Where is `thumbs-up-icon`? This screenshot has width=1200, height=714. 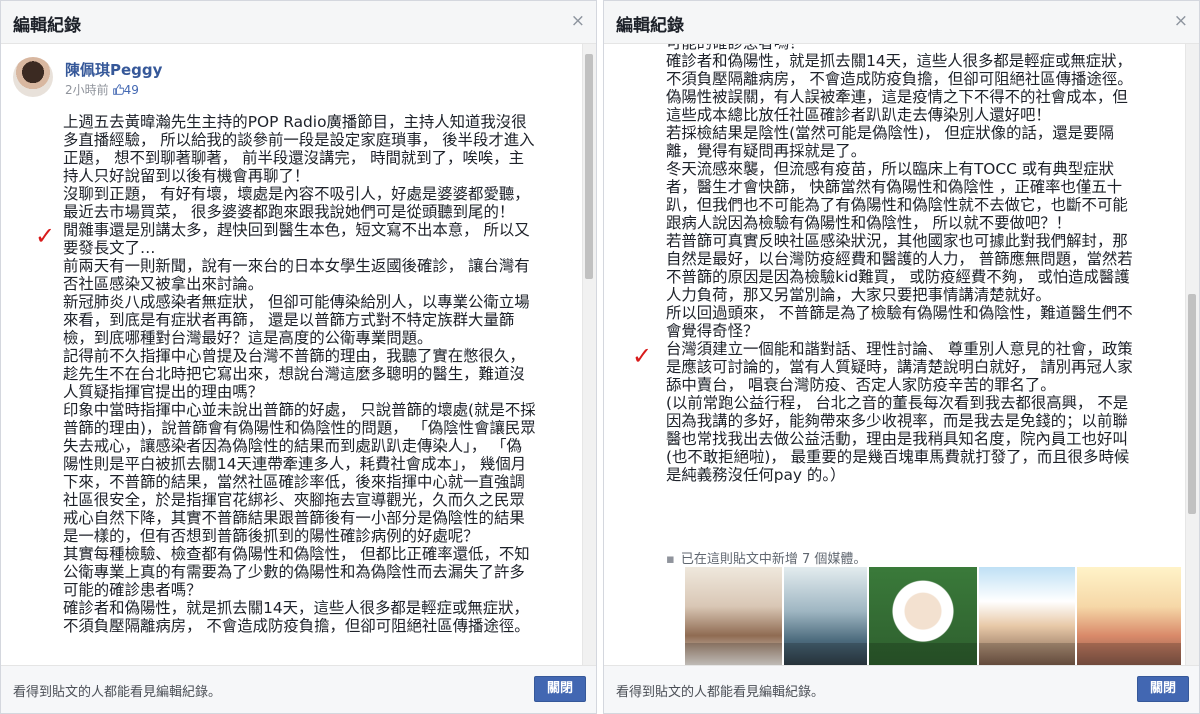 thumbs-up-icon is located at coordinates (118, 89).